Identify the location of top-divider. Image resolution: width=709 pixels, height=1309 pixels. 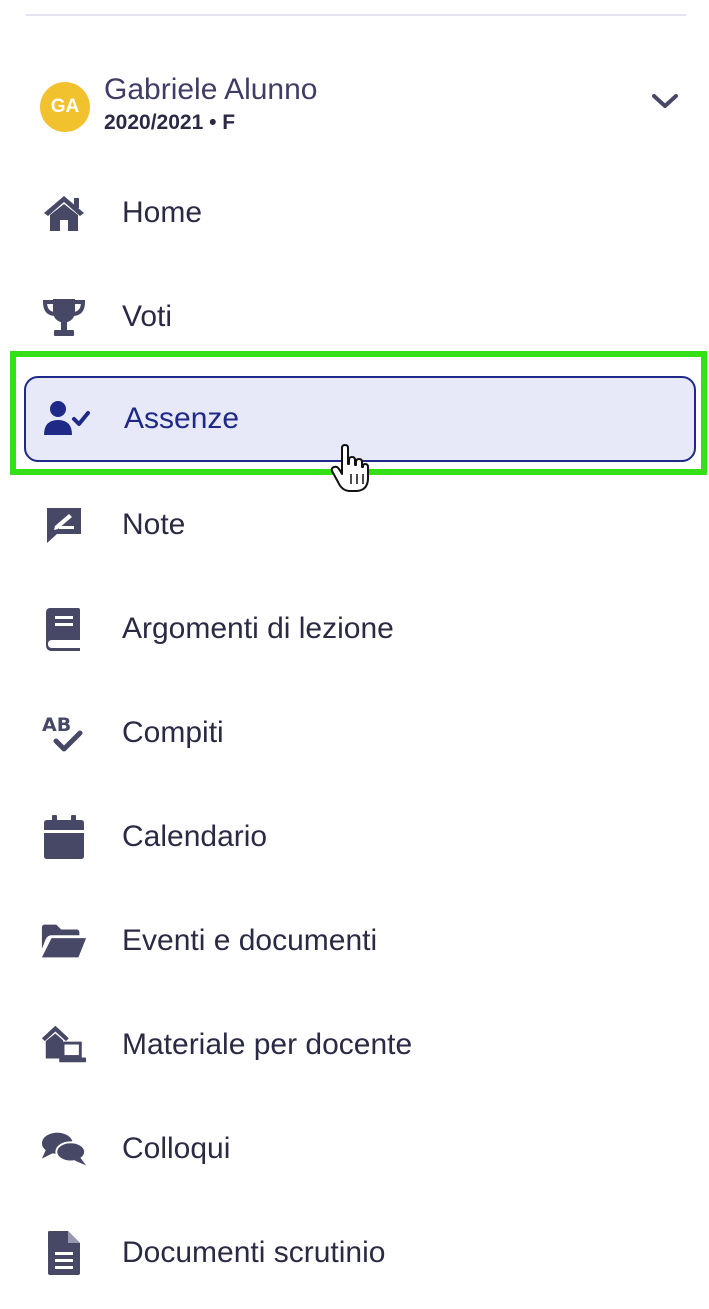
(356, 15).